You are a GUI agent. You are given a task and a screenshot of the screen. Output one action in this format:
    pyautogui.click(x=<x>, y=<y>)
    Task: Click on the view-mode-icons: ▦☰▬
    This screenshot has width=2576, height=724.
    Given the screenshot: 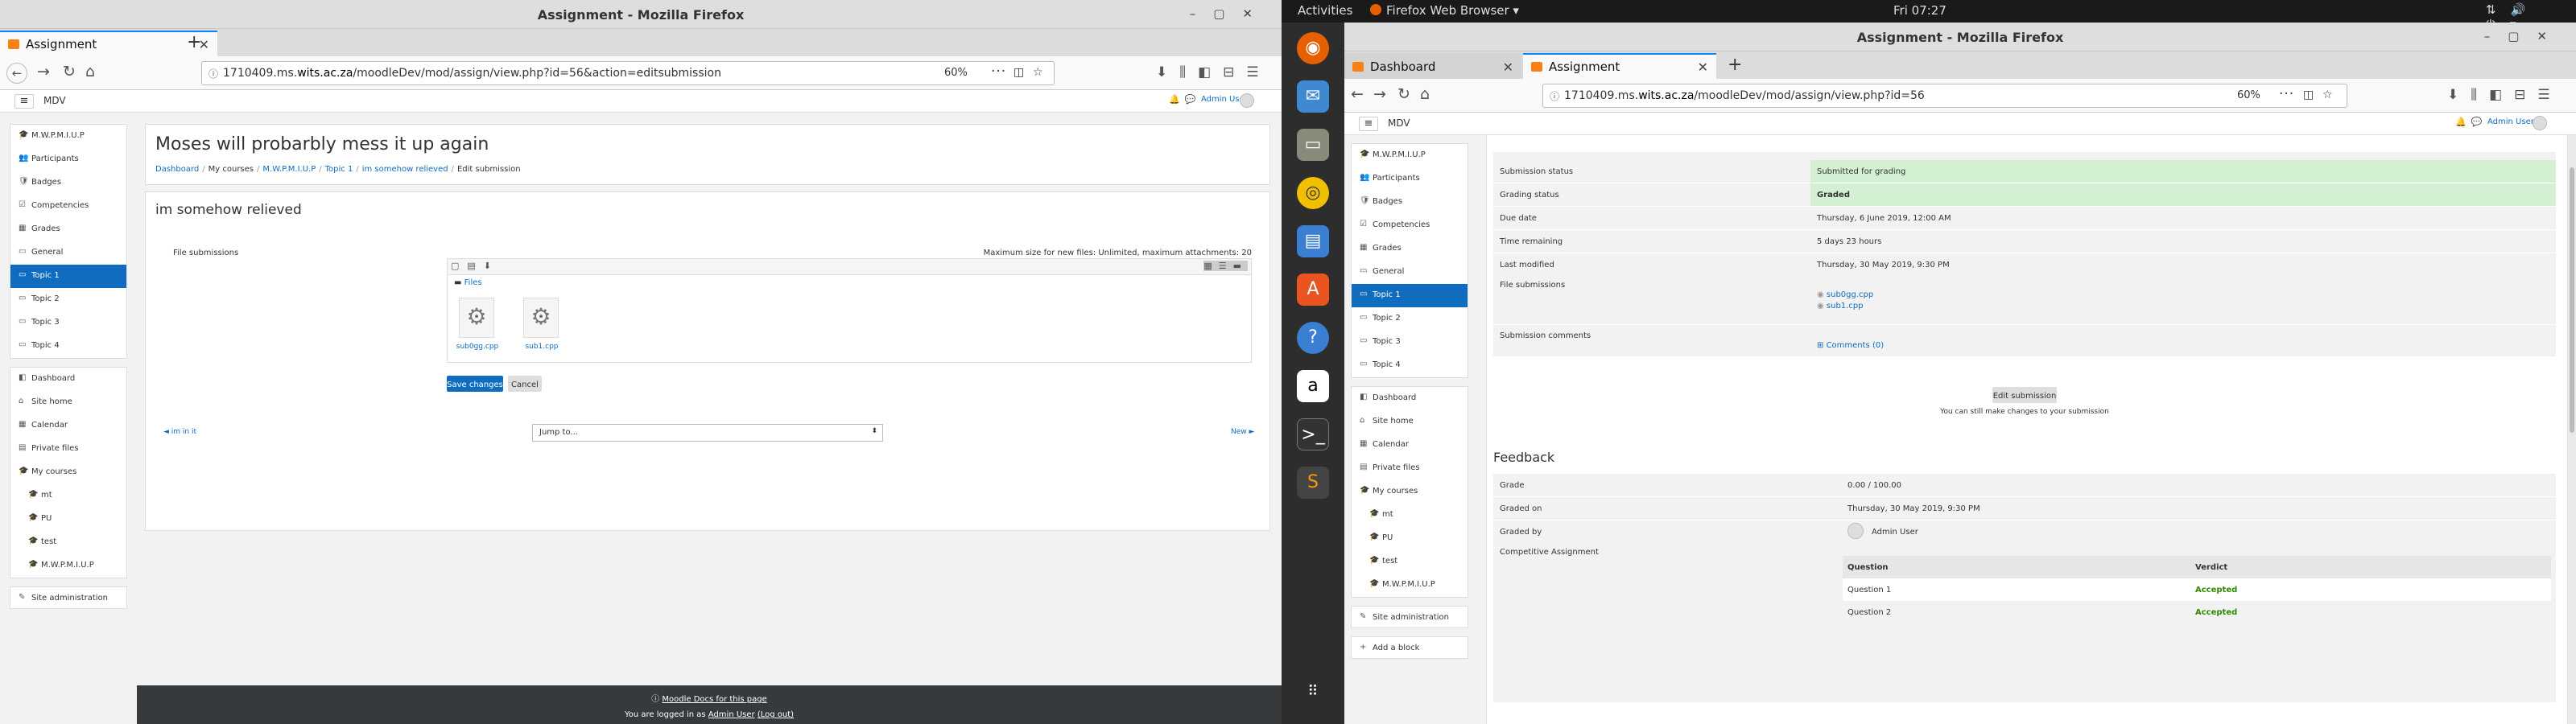 What is the action you would take?
    pyautogui.click(x=1225, y=266)
    